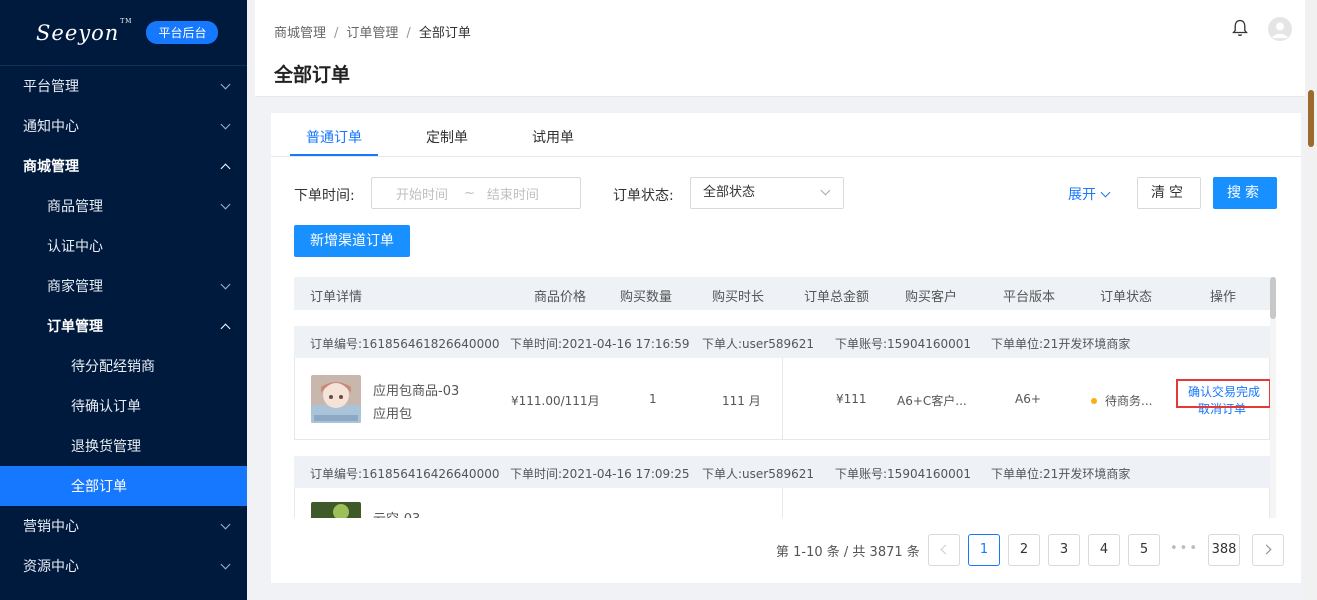  Describe the element at coordinates (984, 550) in the screenshot. I see `page-1-button: 1` at that location.